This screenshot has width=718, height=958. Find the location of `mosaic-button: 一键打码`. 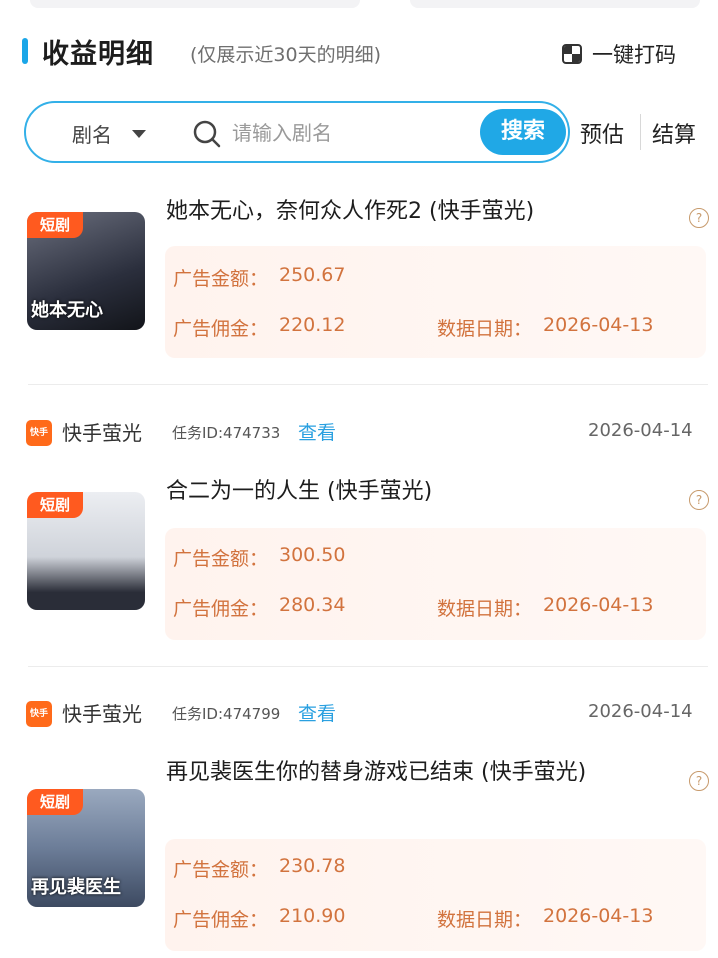

mosaic-button: 一键打码 is located at coordinates (634, 54).